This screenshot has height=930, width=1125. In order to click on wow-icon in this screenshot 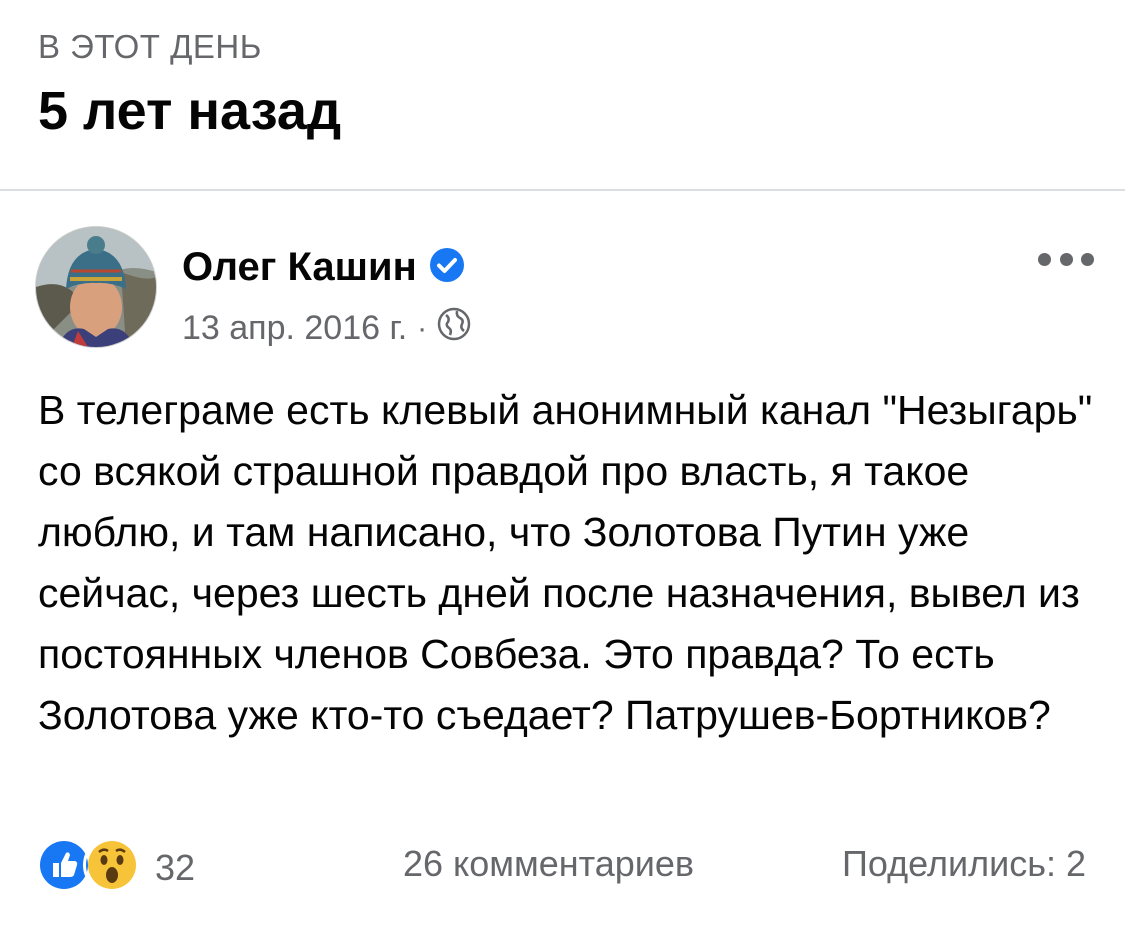, I will do `click(112, 867)`.